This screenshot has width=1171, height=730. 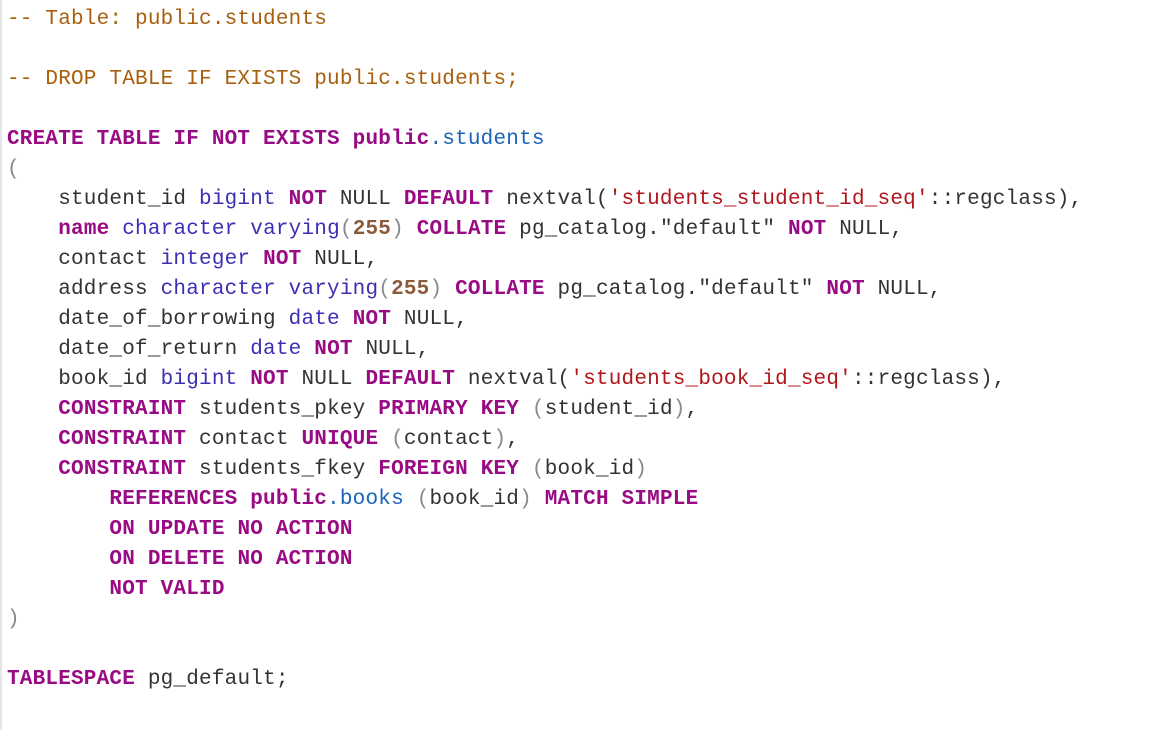 I want to click on code-token-kw: UNIQUE, so click(x=340, y=439).